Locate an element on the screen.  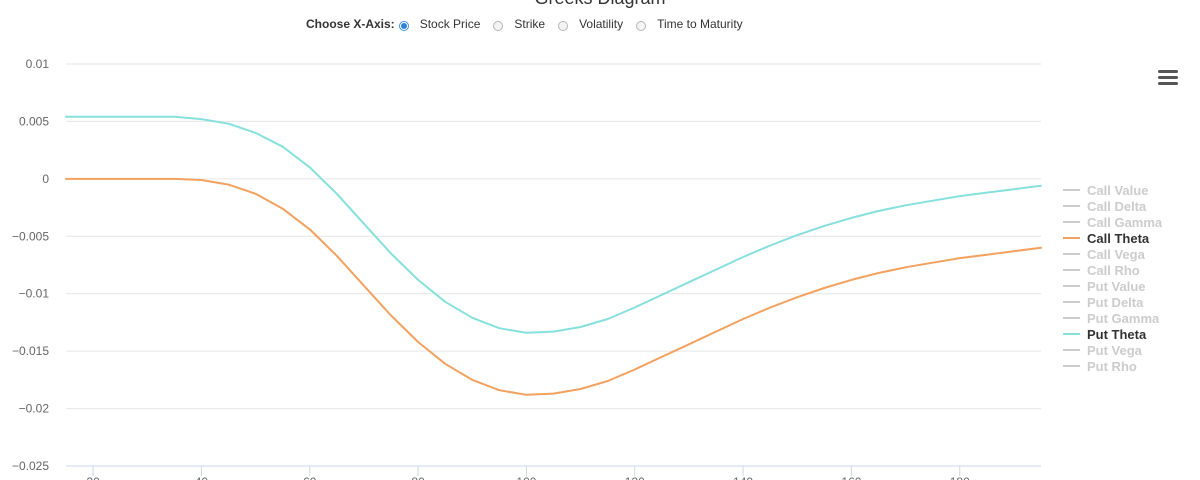
y-tick-label: 0 is located at coordinates (45, 179).